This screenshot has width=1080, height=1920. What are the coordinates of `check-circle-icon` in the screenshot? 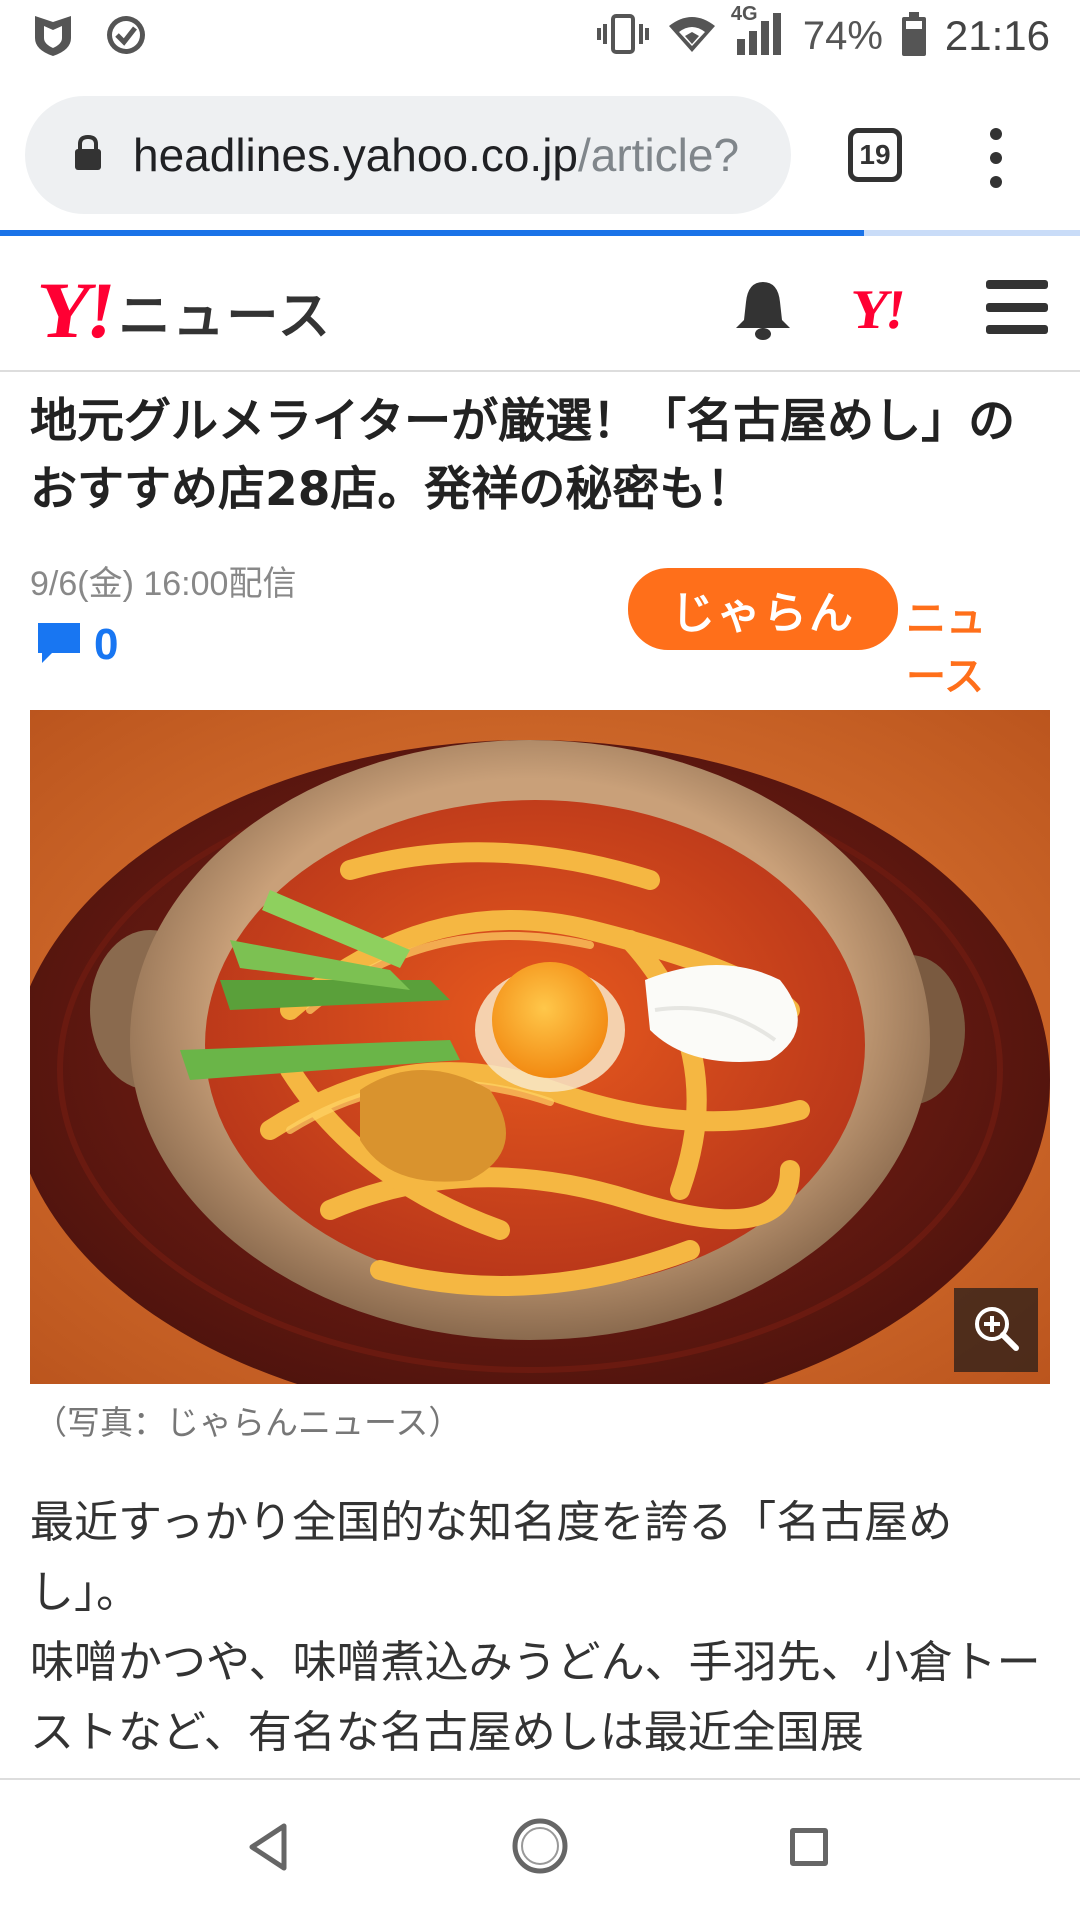 It's located at (126, 37).